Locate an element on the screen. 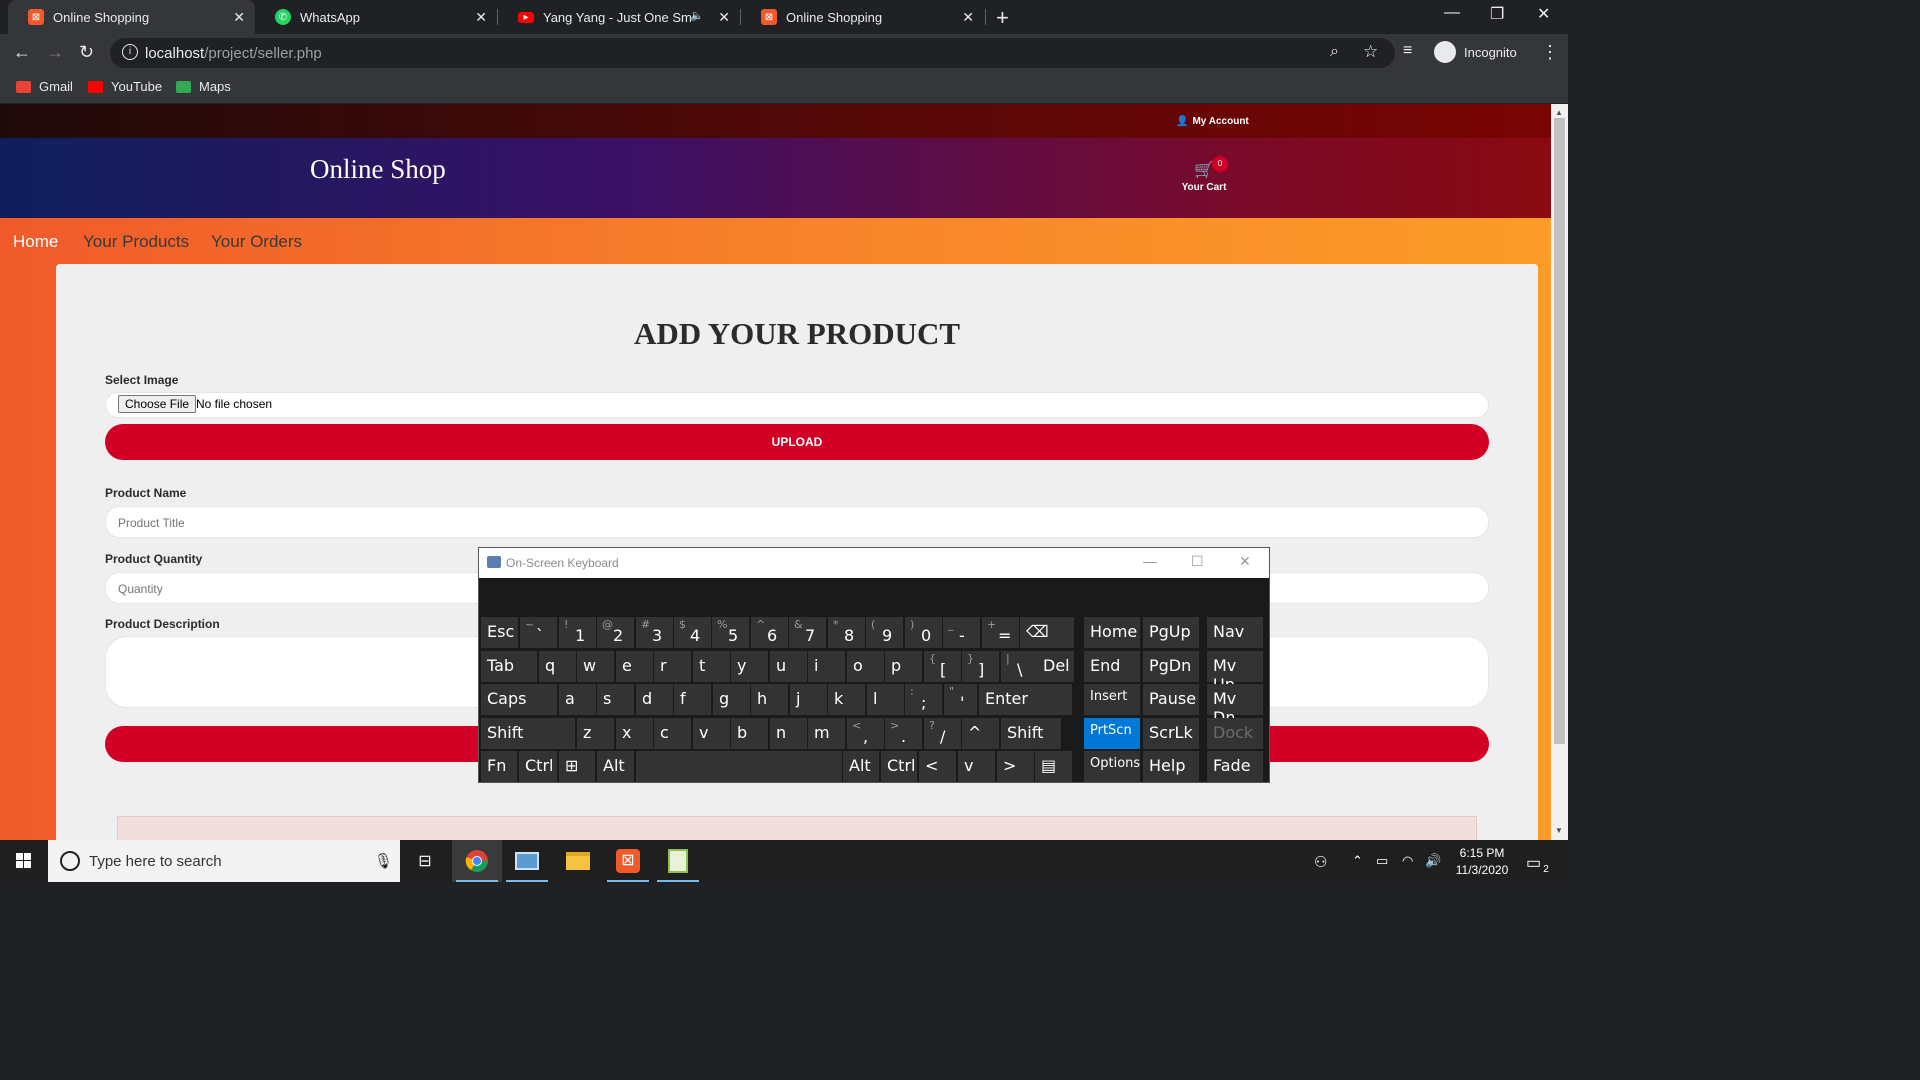 The width and height of the screenshot is (1920, 1080). osk-key: s is located at coordinates (615, 699).